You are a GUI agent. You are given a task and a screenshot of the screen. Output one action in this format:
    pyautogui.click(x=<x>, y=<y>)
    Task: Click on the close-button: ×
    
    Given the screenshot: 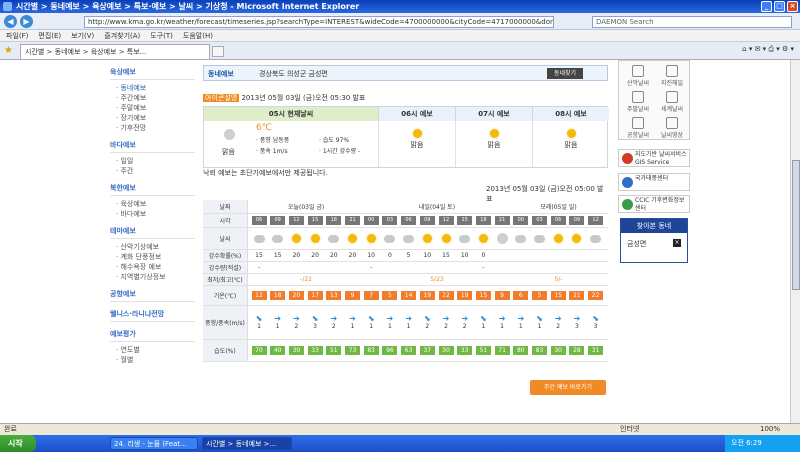 What is the action you would take?
    pyautogui.click(x=792, y=6)
    